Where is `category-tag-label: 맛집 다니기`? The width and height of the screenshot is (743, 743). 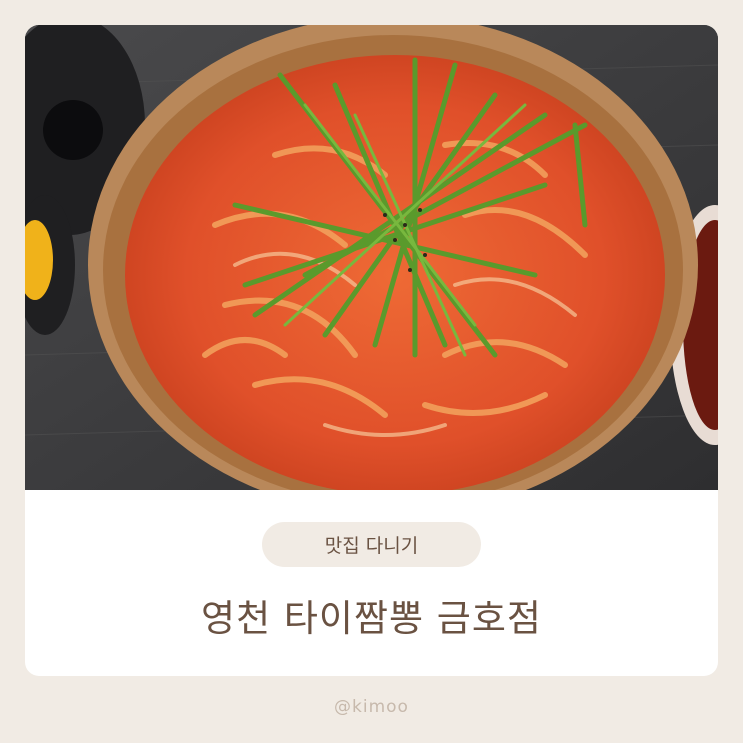
category-tag-label: 맛집 다니기 is located at coordinates (371, 546).